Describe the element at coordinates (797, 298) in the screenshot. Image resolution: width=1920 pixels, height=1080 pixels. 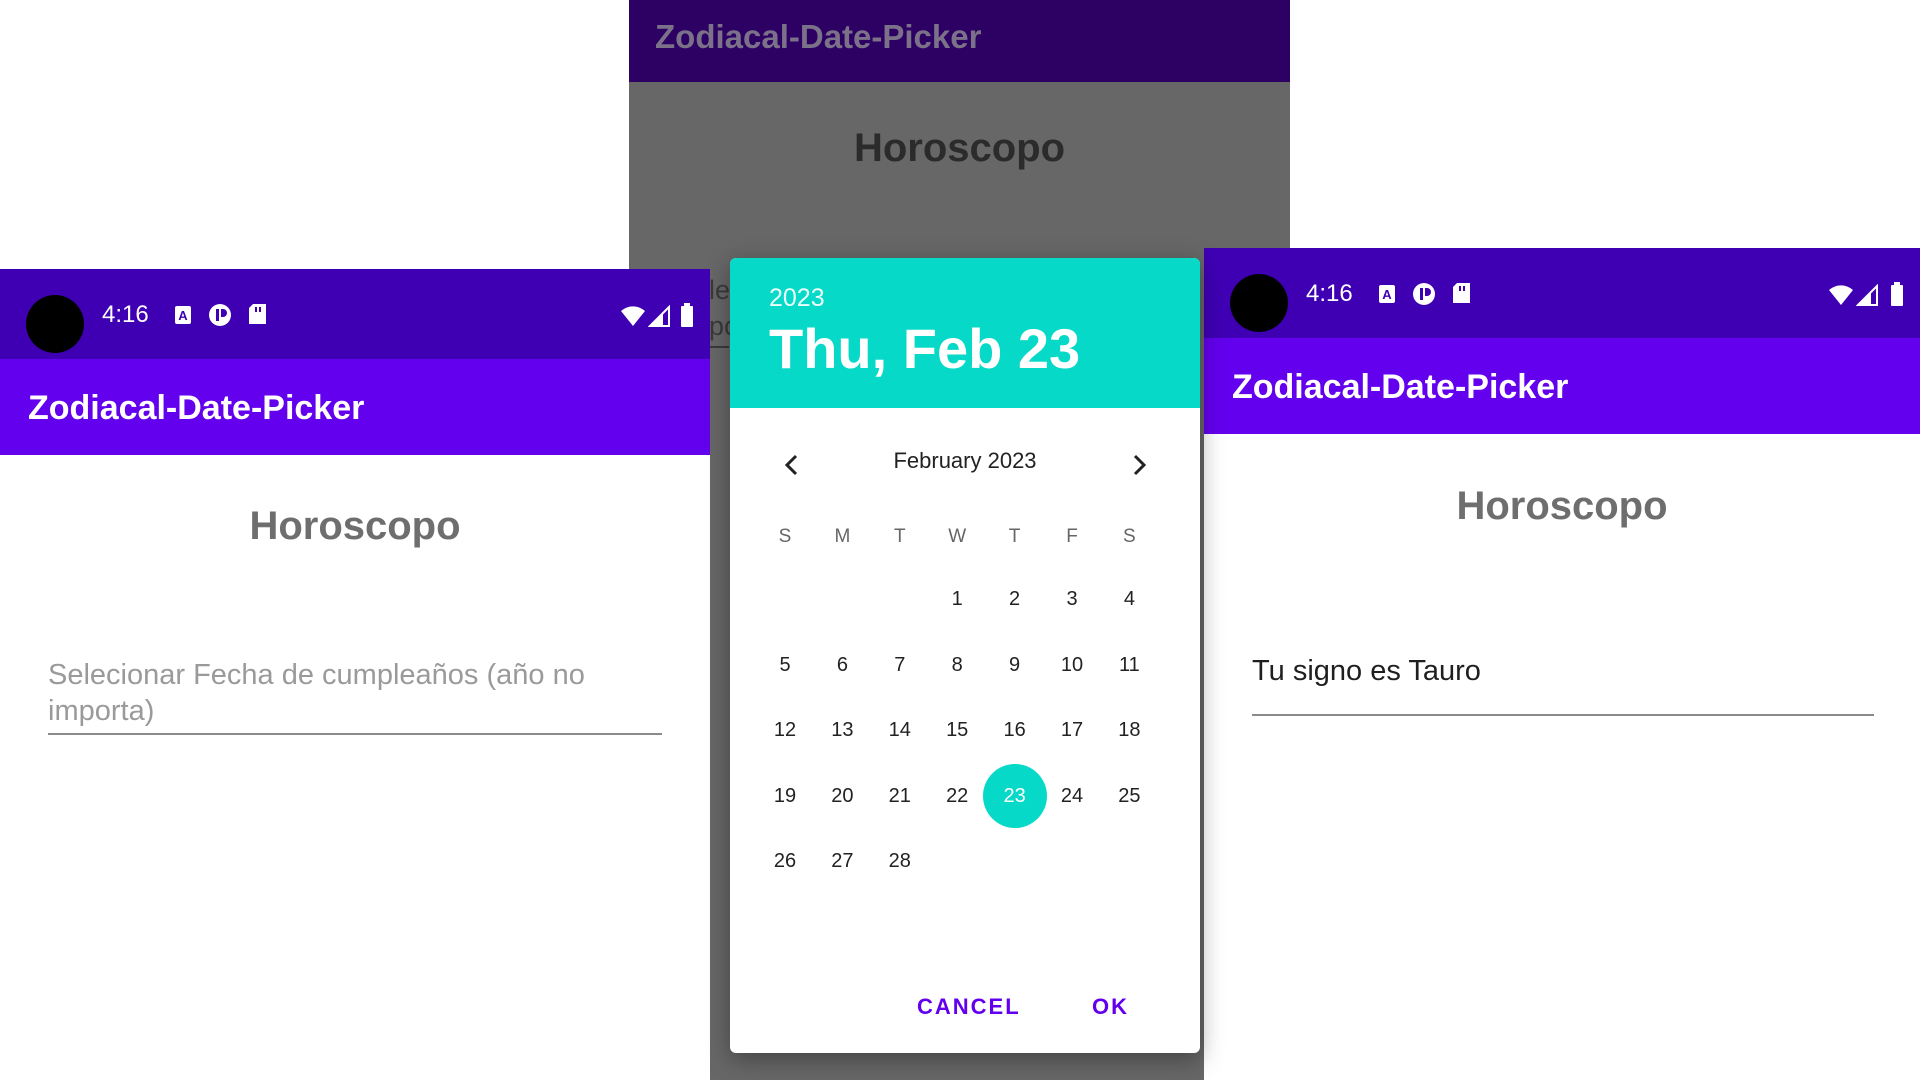
I see `header-year: 2023` at that location.